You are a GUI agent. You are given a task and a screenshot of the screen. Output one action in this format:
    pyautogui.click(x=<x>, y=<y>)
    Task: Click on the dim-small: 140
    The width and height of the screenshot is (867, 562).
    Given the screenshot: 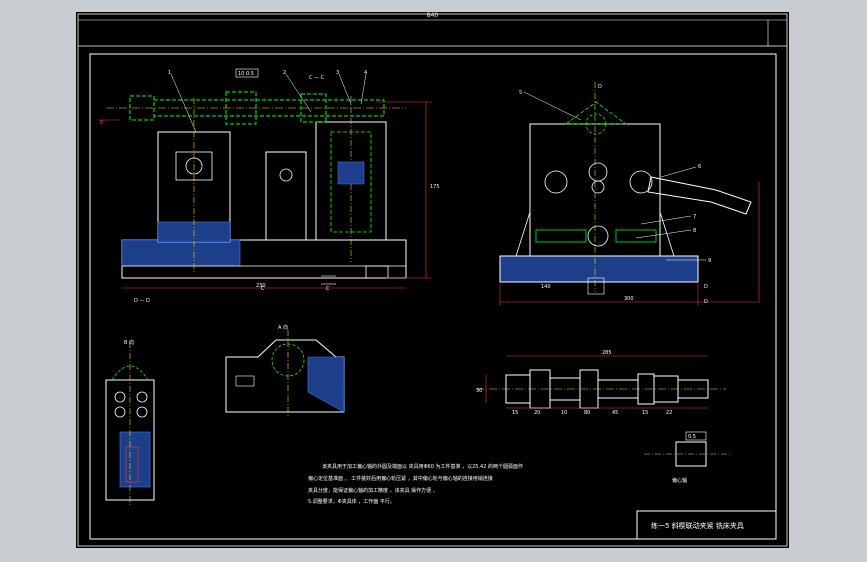 What is the action you would take?
    pyautogui.click(x=546, y=287)
    